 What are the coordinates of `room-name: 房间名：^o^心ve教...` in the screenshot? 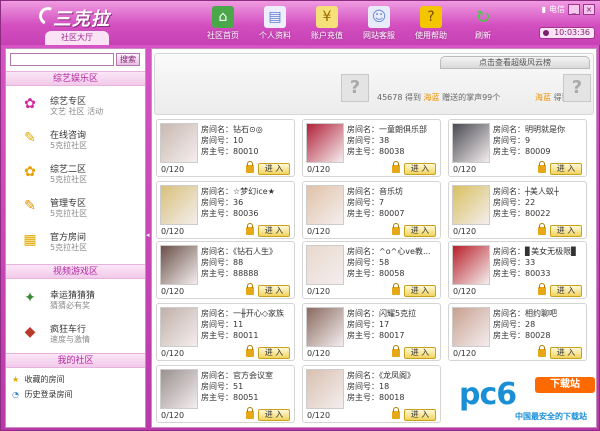 It's located at (389, 251).